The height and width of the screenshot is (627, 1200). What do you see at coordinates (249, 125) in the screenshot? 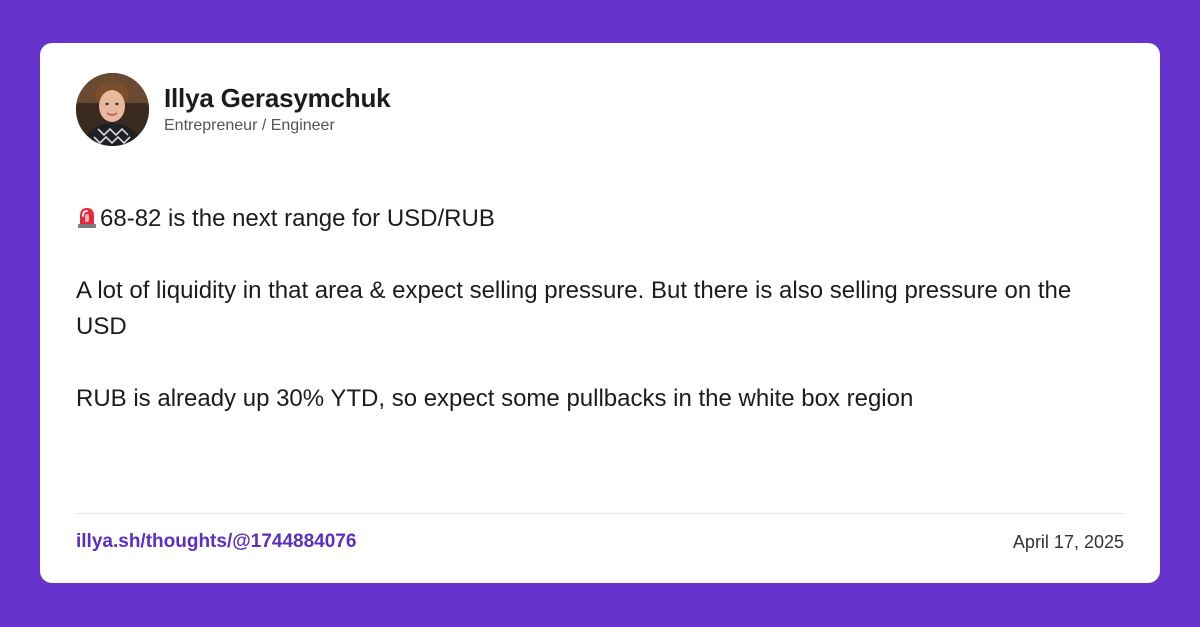
I see `author-role: Entrepreneur / Engineer` at bounding box center [249, 125].